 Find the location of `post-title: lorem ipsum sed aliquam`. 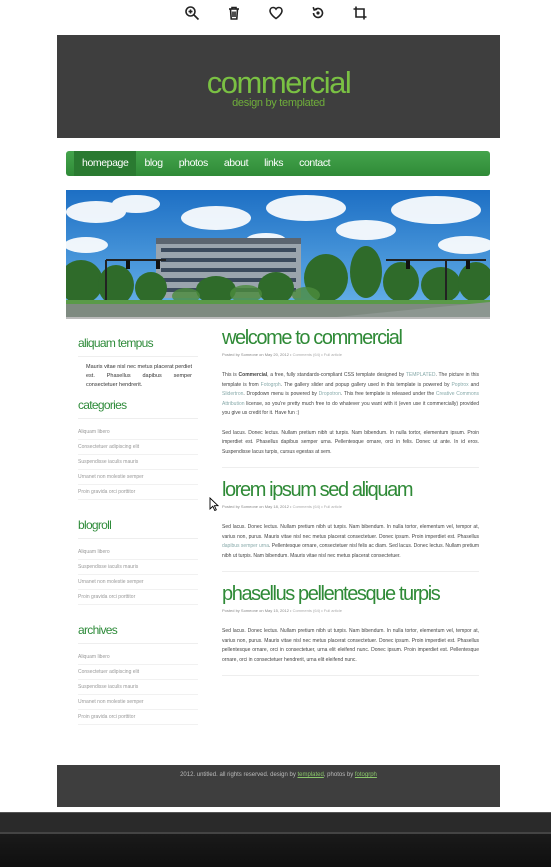

post-title: lorem ipsum sed aliquam is located at coordinates (350, 490).